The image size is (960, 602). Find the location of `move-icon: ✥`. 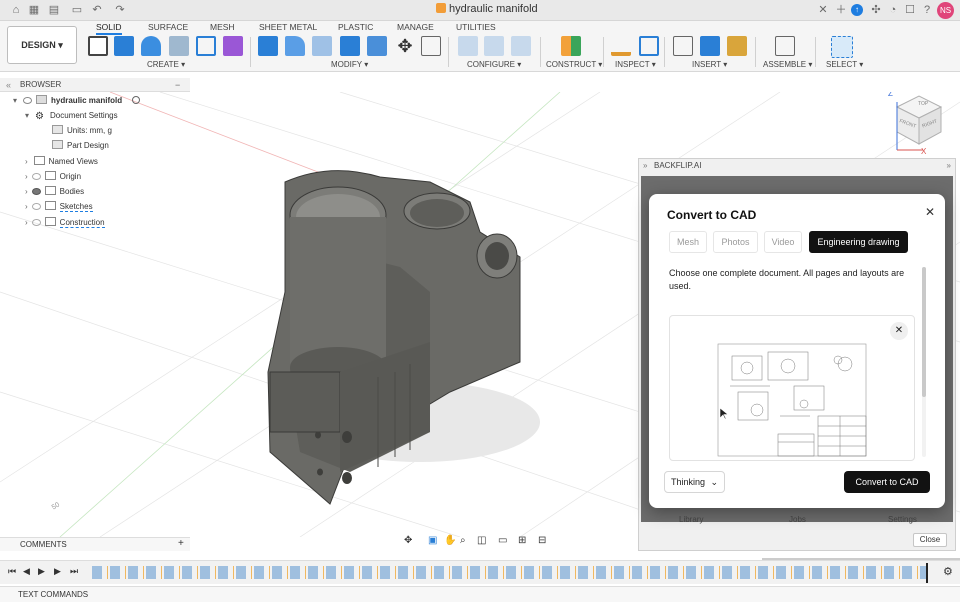

move-icon: ✥ is located at coordinates (405, 46).